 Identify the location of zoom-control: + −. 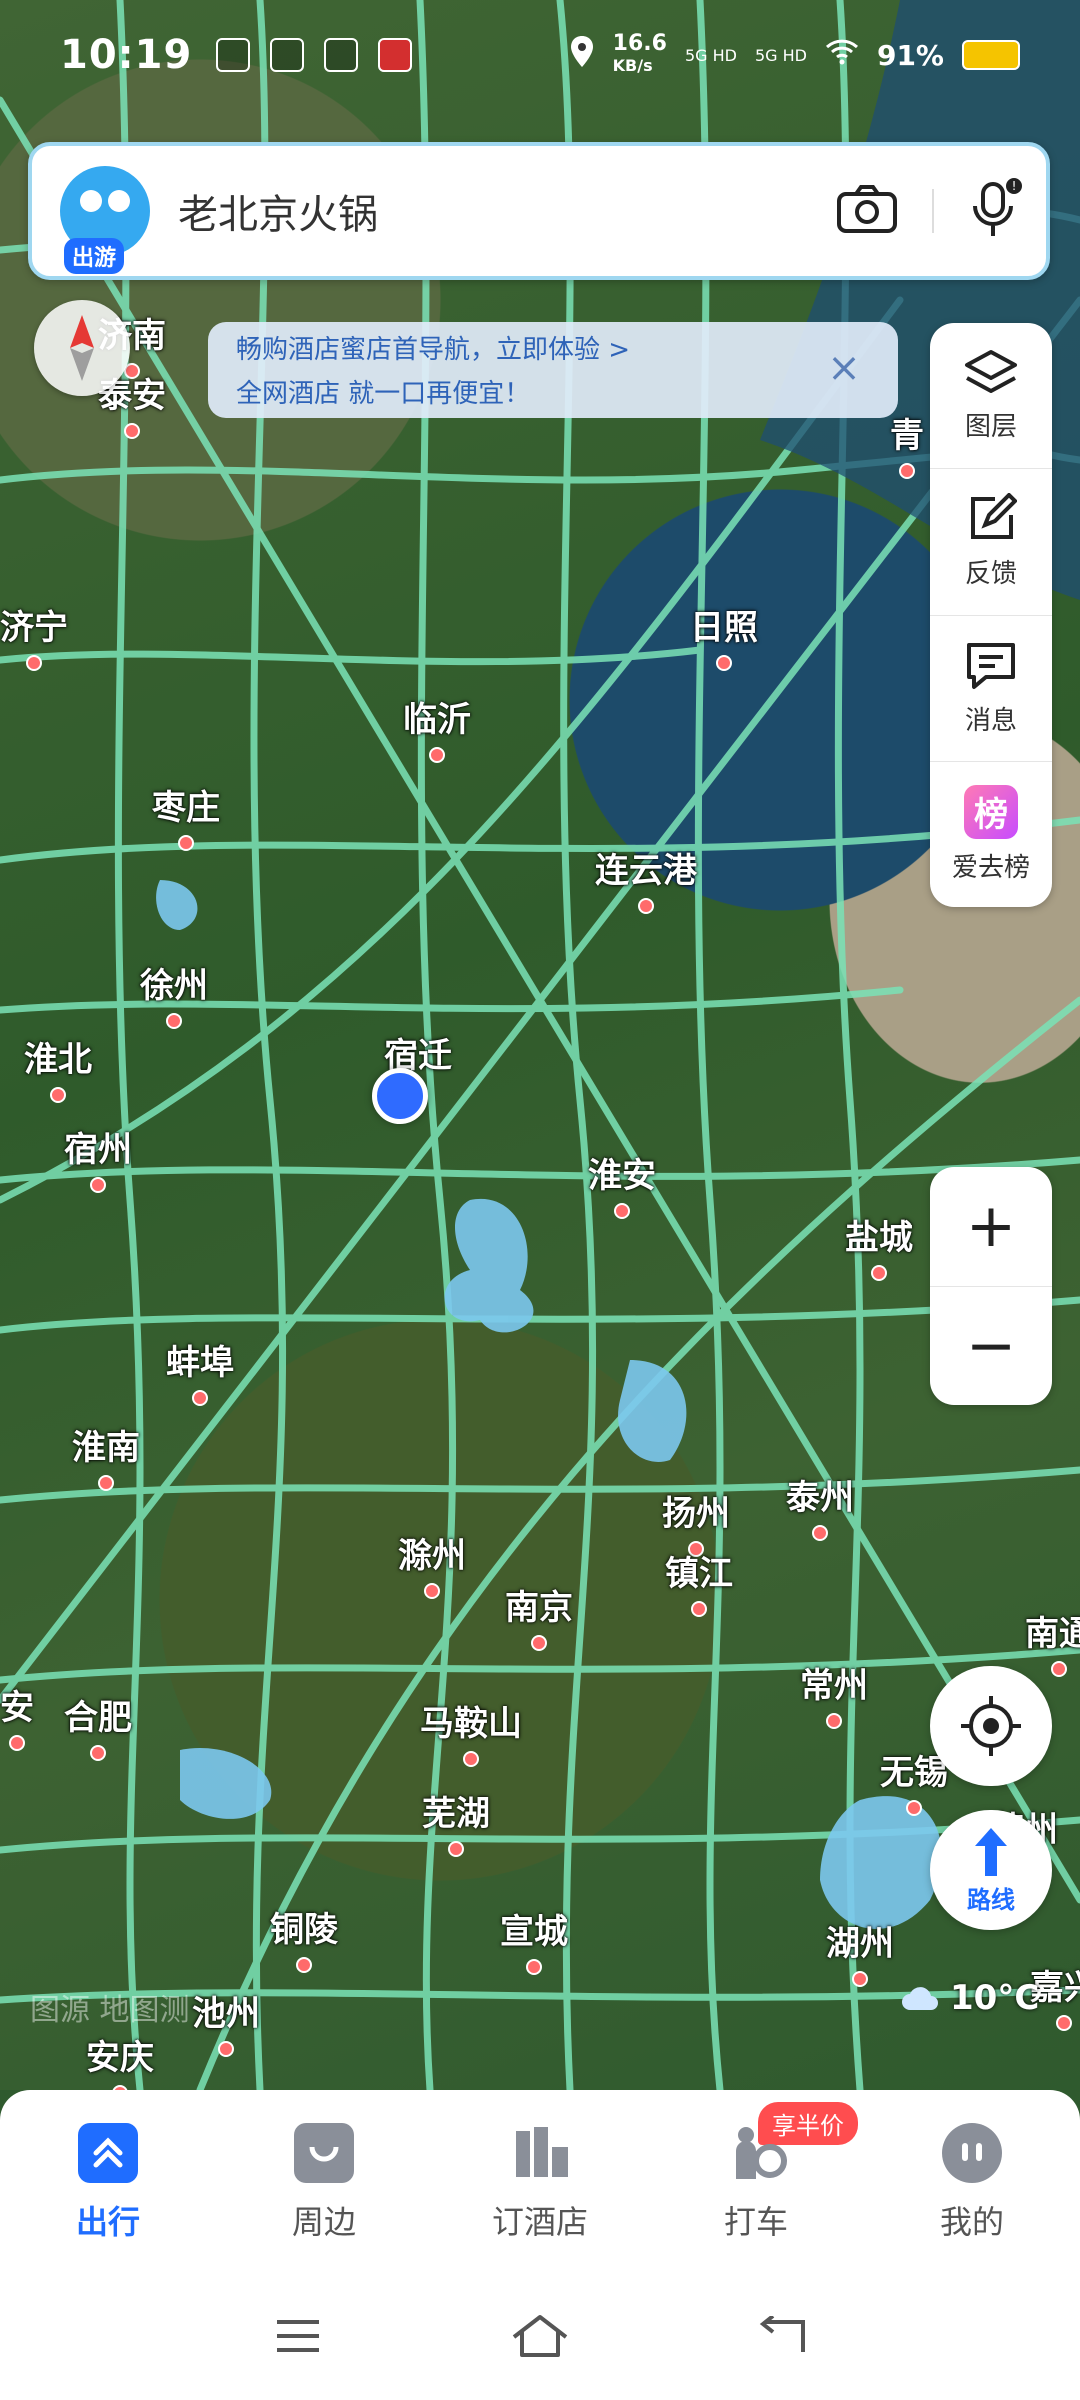
(991, 1286).